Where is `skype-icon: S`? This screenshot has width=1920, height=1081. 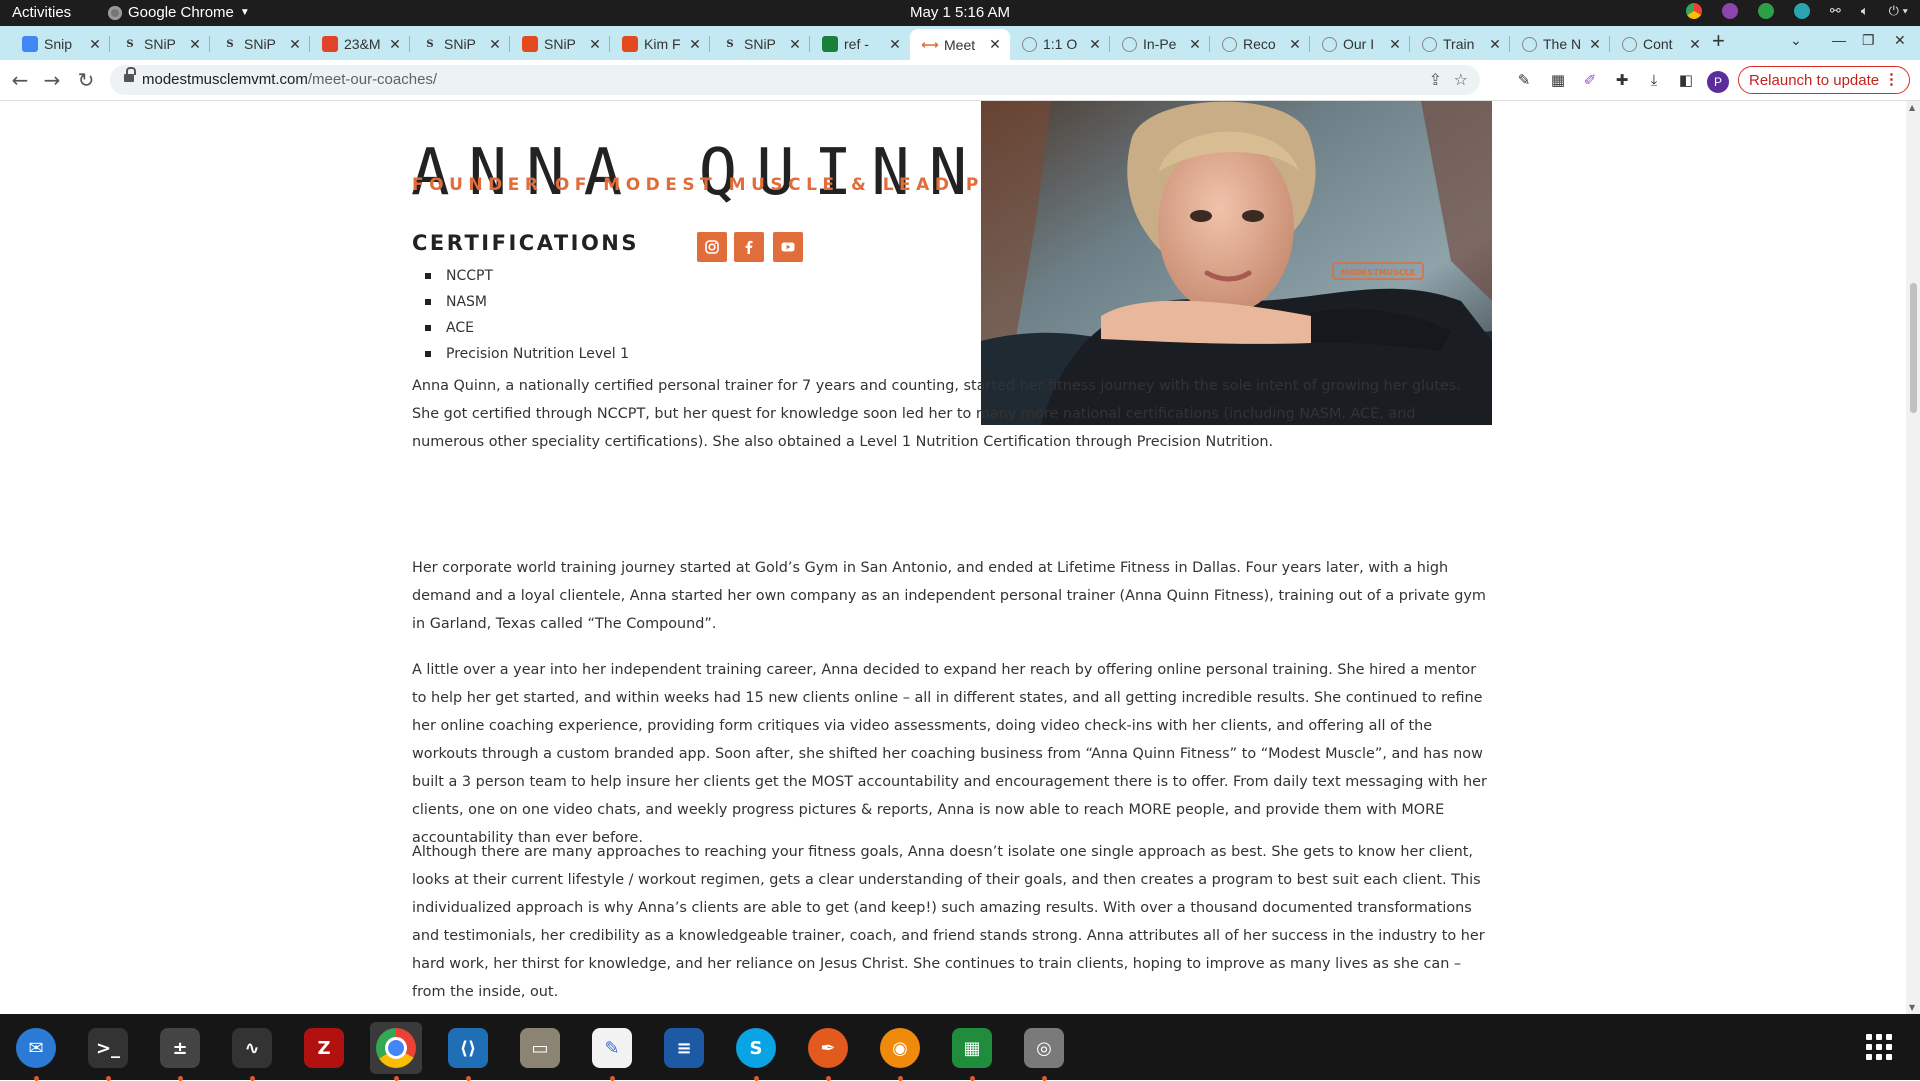 skype-icon: S is located at coordinates (756, 1048).